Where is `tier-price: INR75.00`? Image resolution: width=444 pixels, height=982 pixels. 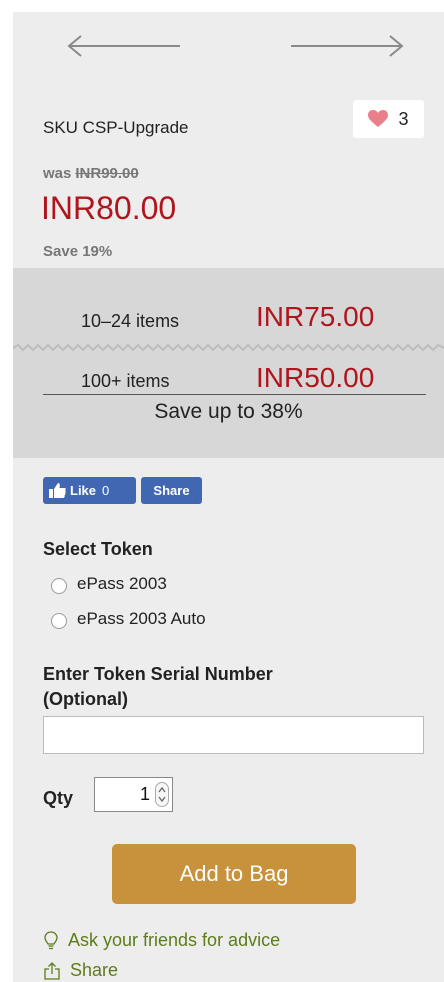 tier-price: INR75.00 is located at coordinates (315, 316).